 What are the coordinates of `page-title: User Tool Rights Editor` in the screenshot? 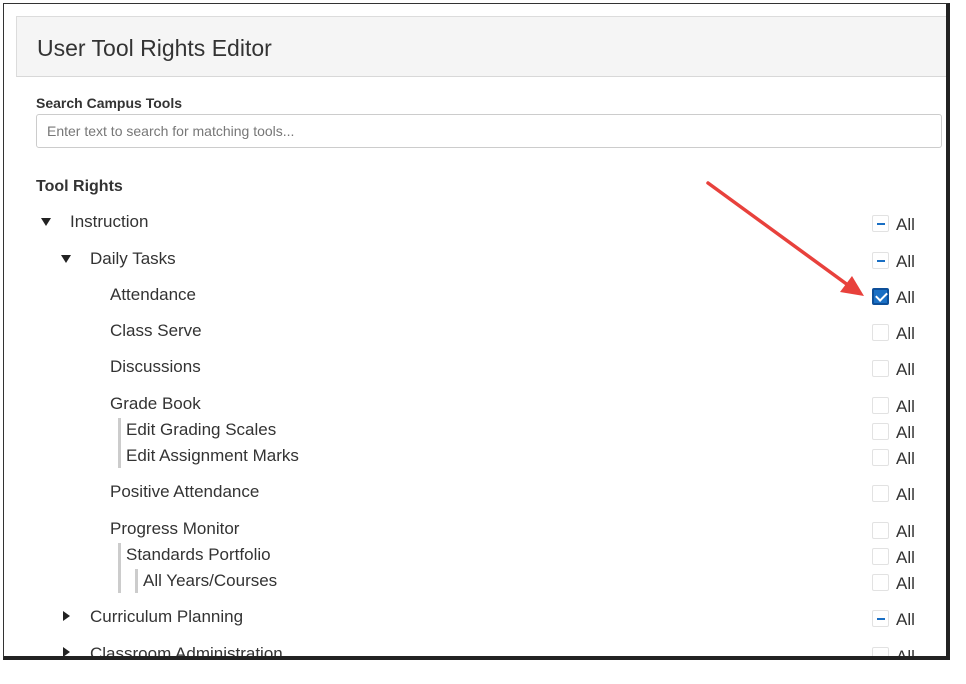 It's located at (154, 48).